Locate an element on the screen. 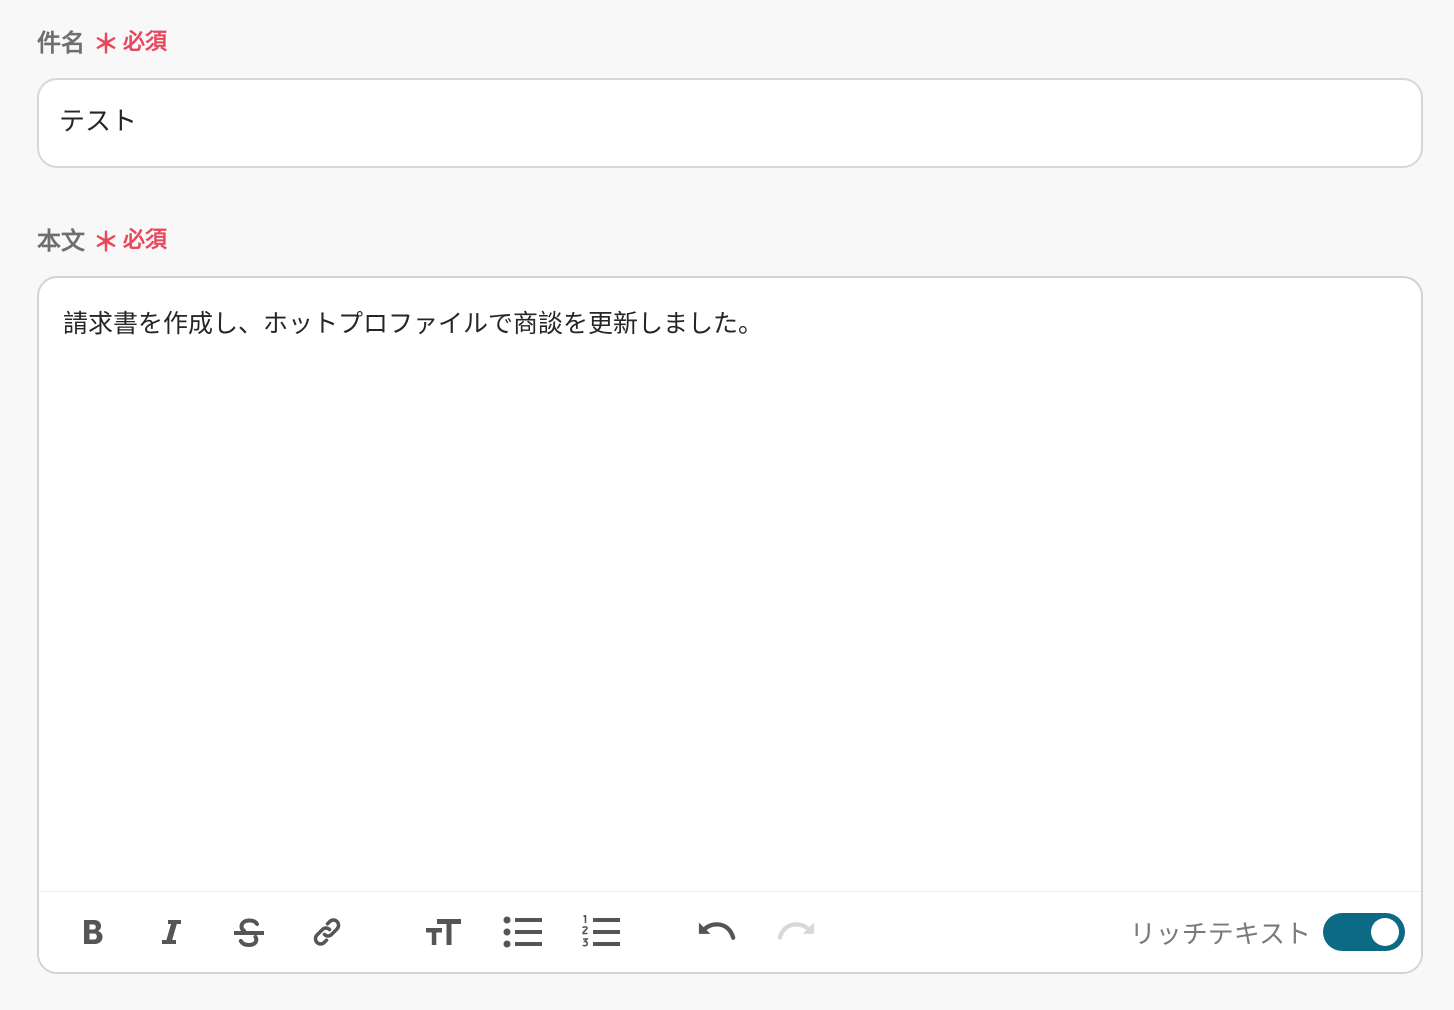  subject-label: 件名 is located at coordinates (61, 42).